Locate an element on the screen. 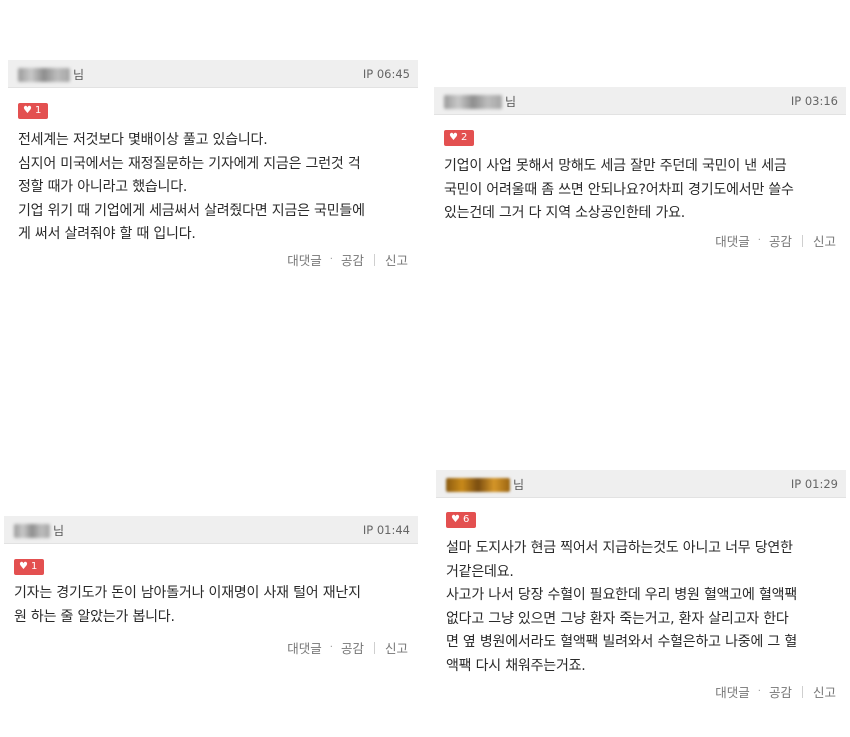 The image size is (850, 737). ip-timestamp: IP 06:45 is located at coordinates (386, 74).